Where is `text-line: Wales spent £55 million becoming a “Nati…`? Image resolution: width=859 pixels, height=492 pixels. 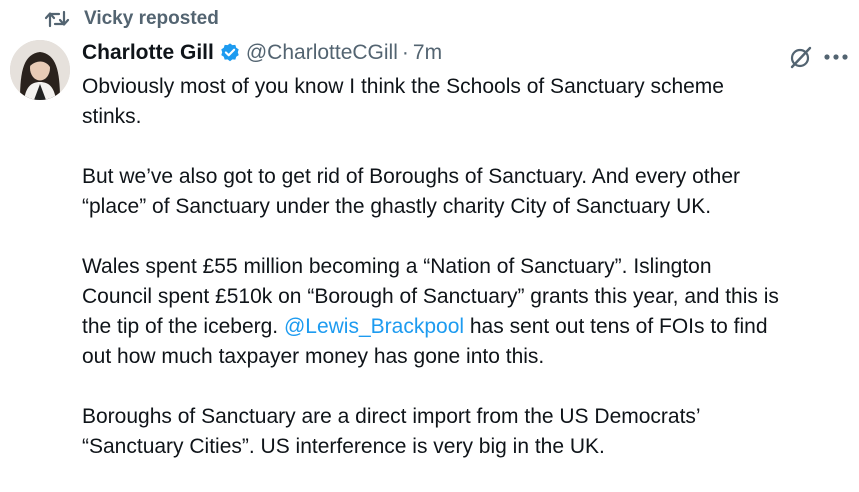
text-line: Wales spent £55 million becoming a “Nati… is located at coordinates (397, 266).